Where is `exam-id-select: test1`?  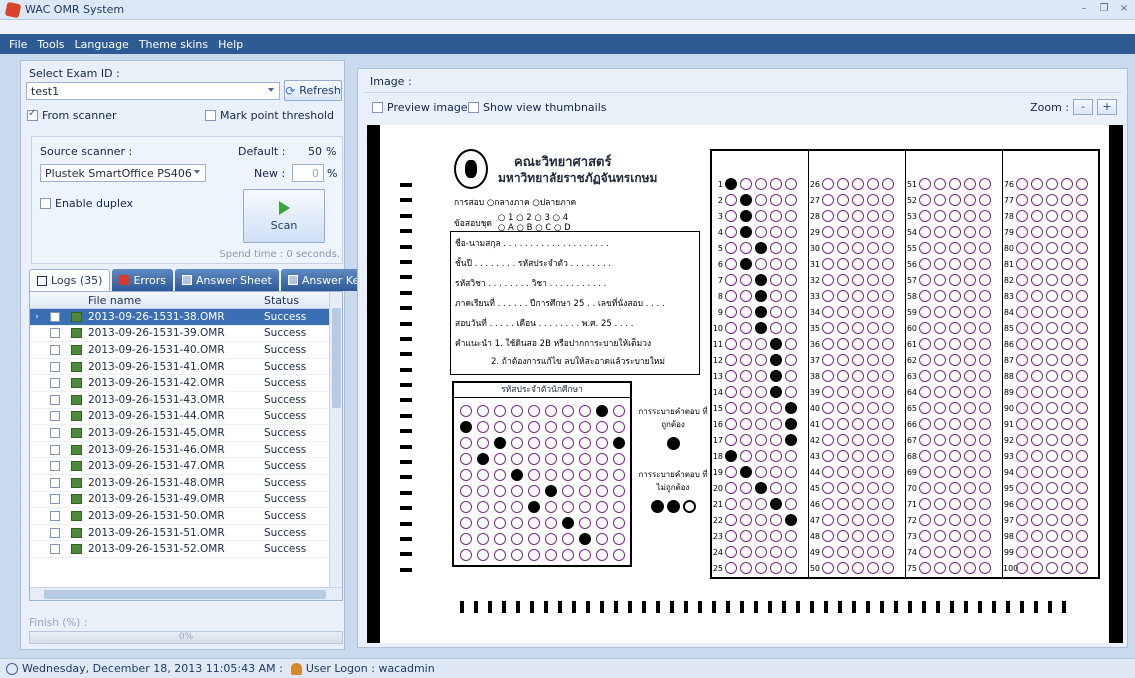 exam-id-select: test1 is located at coordinates (153, 91).